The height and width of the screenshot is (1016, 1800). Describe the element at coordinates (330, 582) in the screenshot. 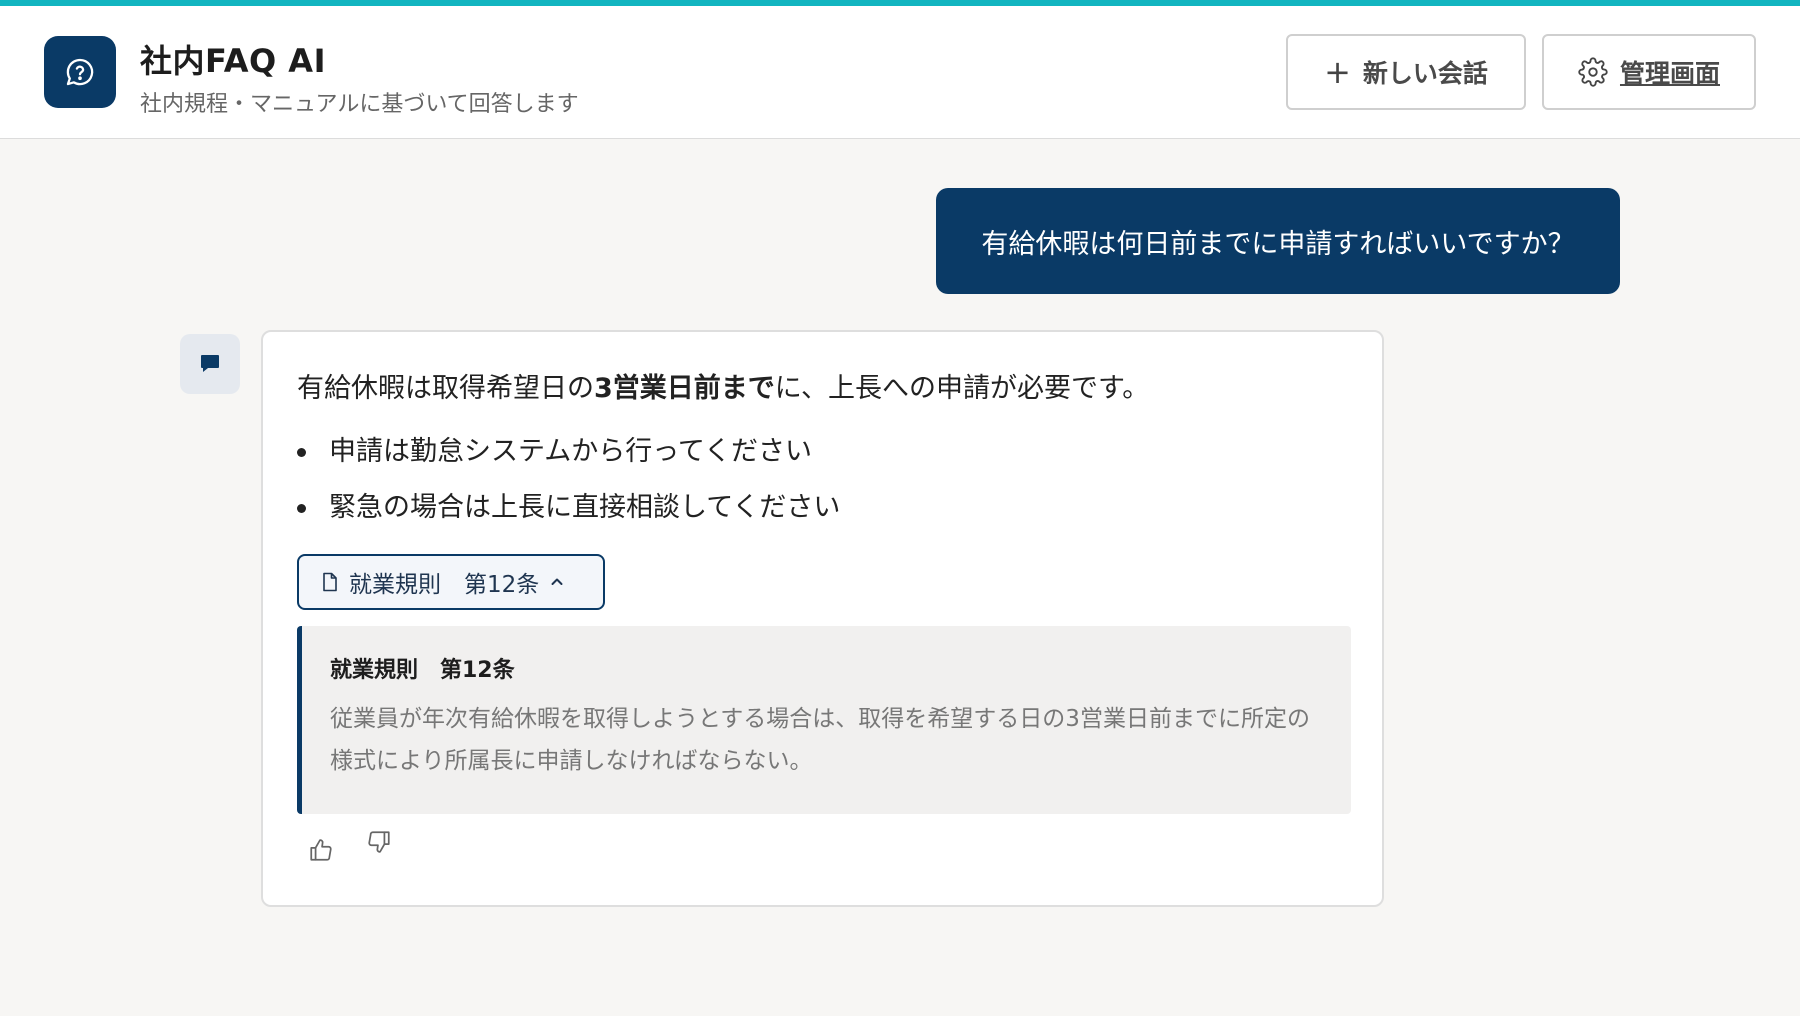

I see `document-icon` at that location.